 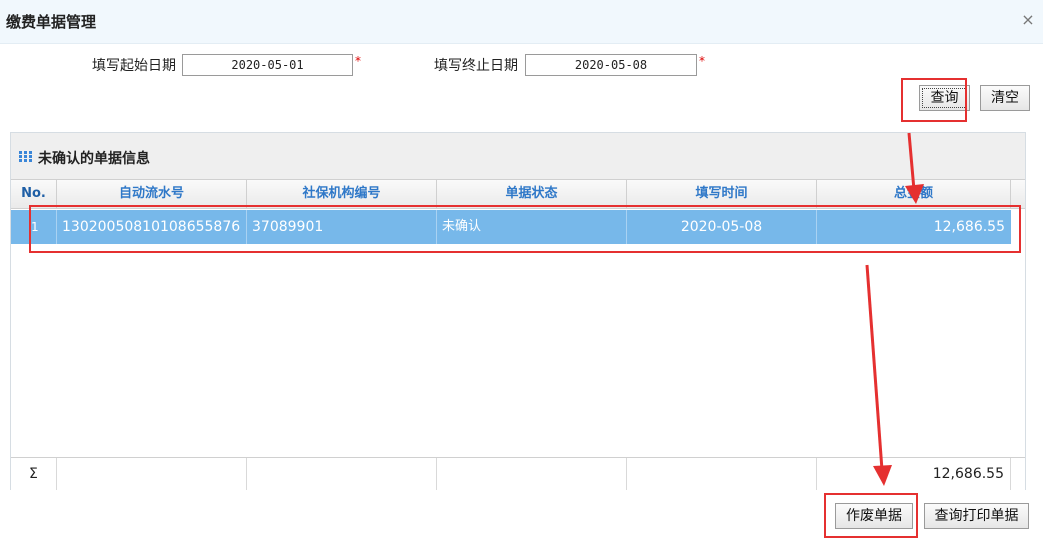 What do you see at coordinates (532, 474) in the screenshot?
I see `summary-cell-status` at bounding box center [532, 474].